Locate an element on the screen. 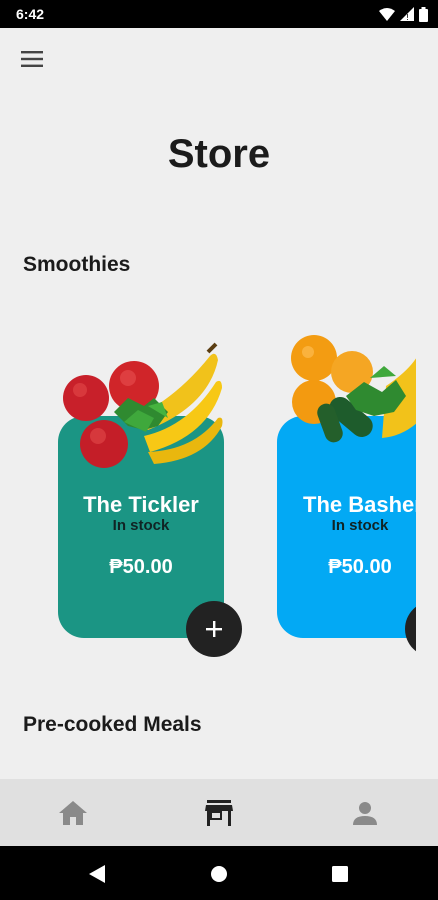 This screenshot has width=438, height=900. back-triangle-icon is located at coordinates (97, 874).